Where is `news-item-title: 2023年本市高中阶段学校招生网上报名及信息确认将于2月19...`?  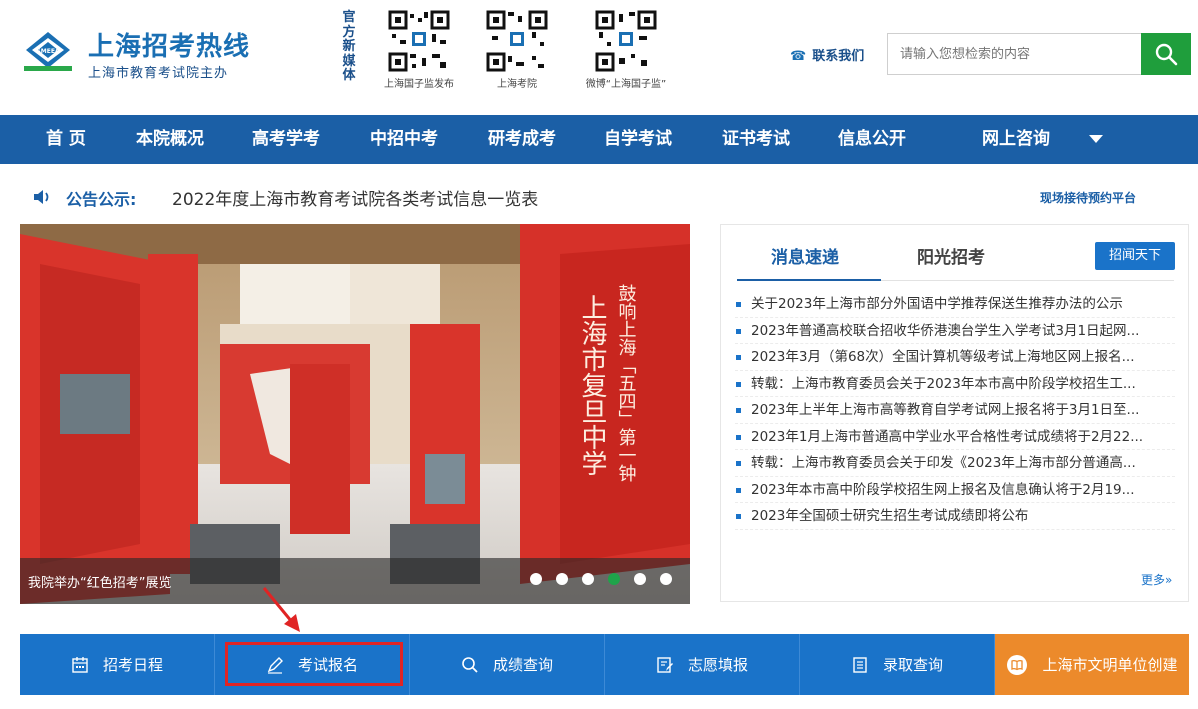
news-item-title: 2023年本市高中阶段学校招生网上报名及信息确认将于2月19... is located at coordinates (943, 489).